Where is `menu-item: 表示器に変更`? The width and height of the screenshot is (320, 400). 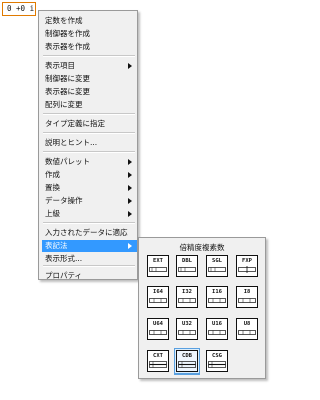
menu-item: 表示器に変更 is located at coordinates (89, 92).